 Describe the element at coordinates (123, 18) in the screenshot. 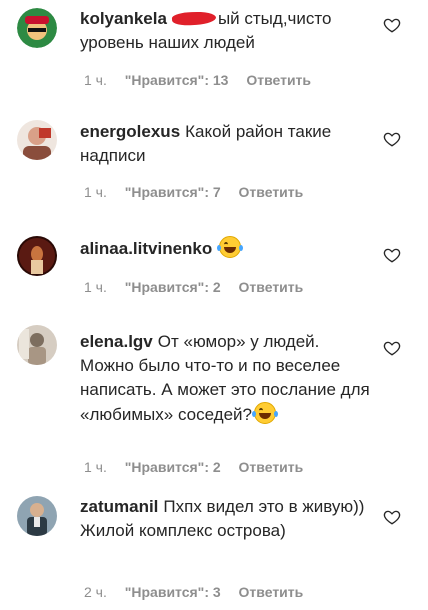

I see `comment-username: kolyankela` at that location.